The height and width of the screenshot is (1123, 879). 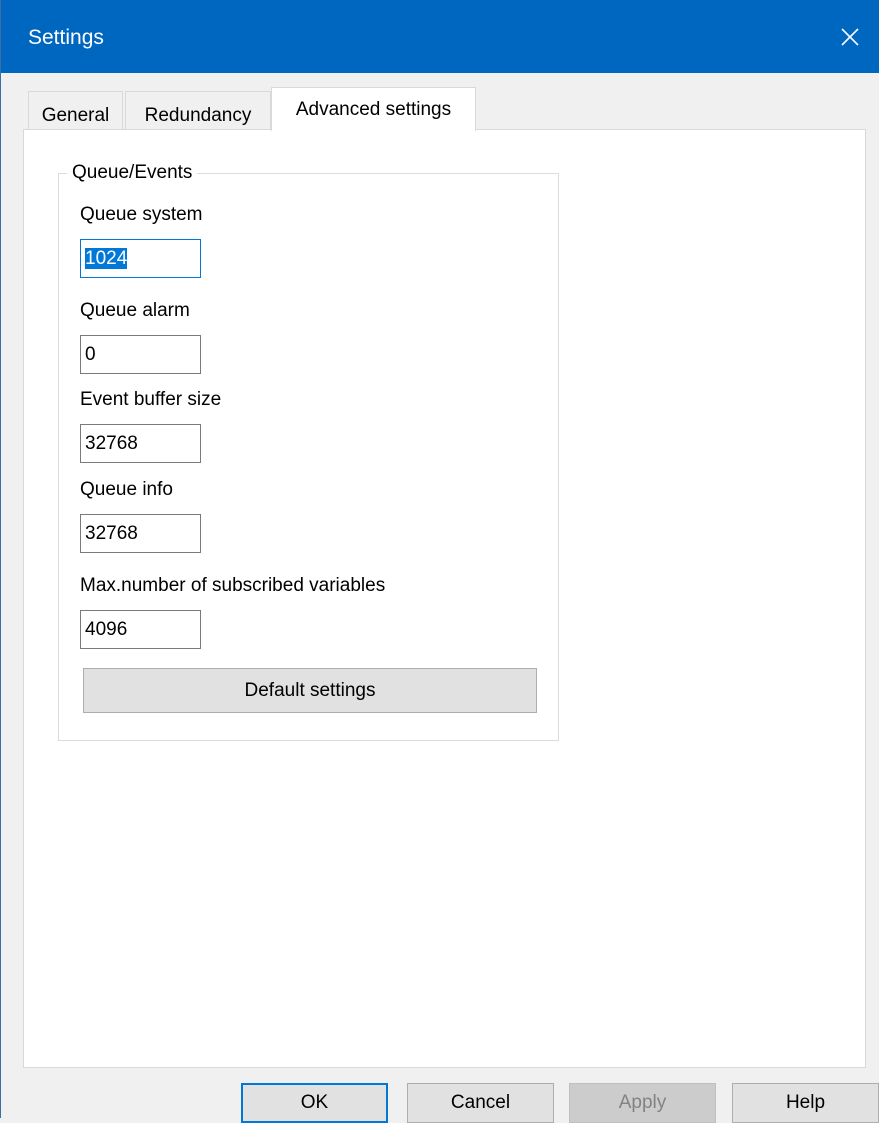 What do you see at coordinates (132, 173) in the screenshot?
I see `group-title: Queue/Events` at bounding box center [132, 173].